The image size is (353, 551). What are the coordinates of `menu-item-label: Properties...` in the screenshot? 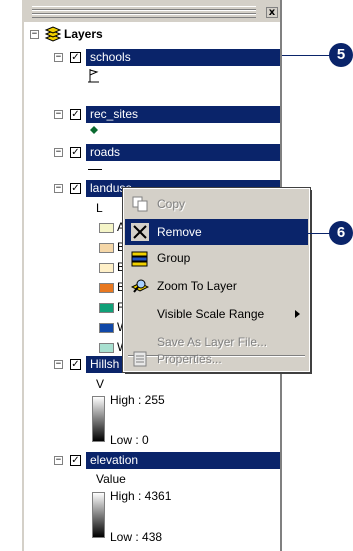 It's located at (189, 359).